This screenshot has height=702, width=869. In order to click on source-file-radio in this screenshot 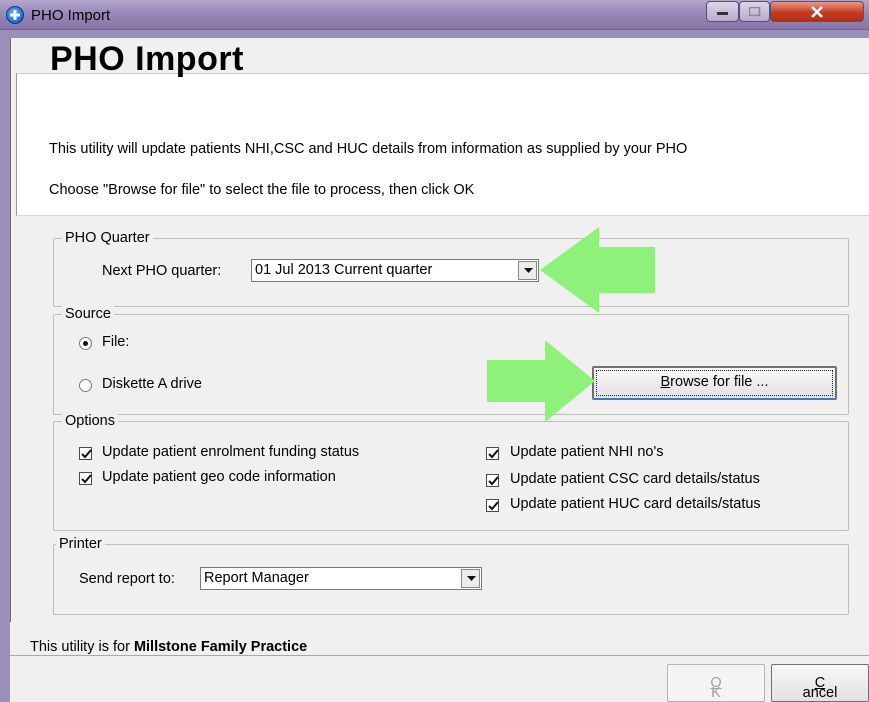, I will do `click(85, 343)`.